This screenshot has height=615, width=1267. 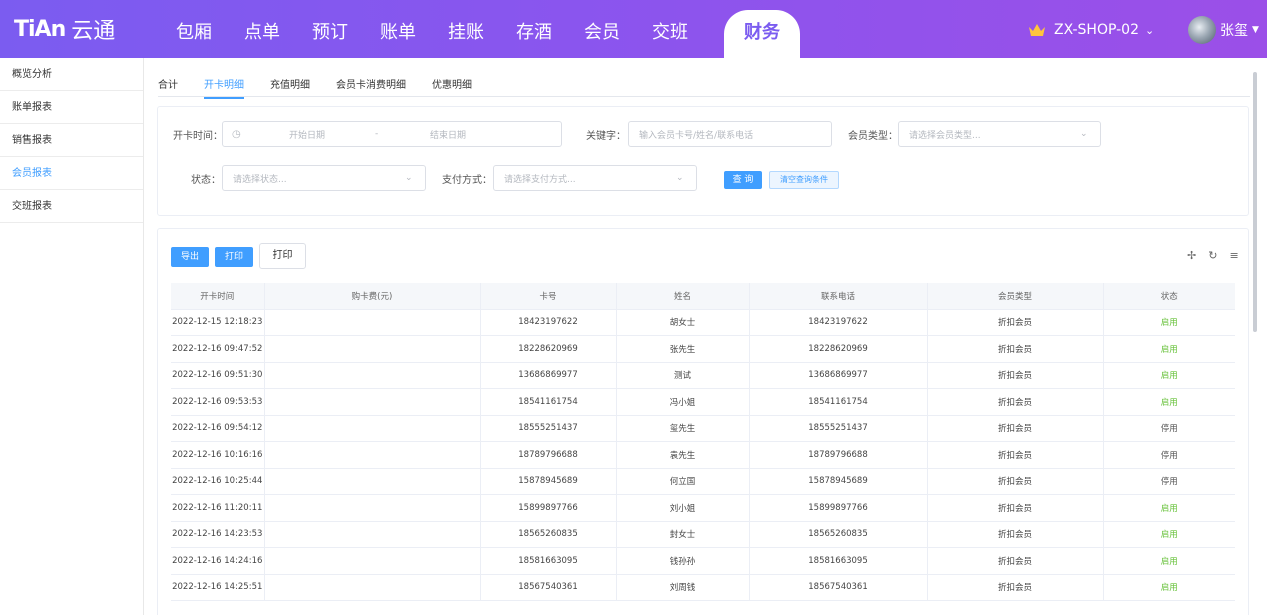 What do you see at coordinates (1169, 481) in the screenshot?
I see `status-cell: 停用` at bounding box center [1169, 481].